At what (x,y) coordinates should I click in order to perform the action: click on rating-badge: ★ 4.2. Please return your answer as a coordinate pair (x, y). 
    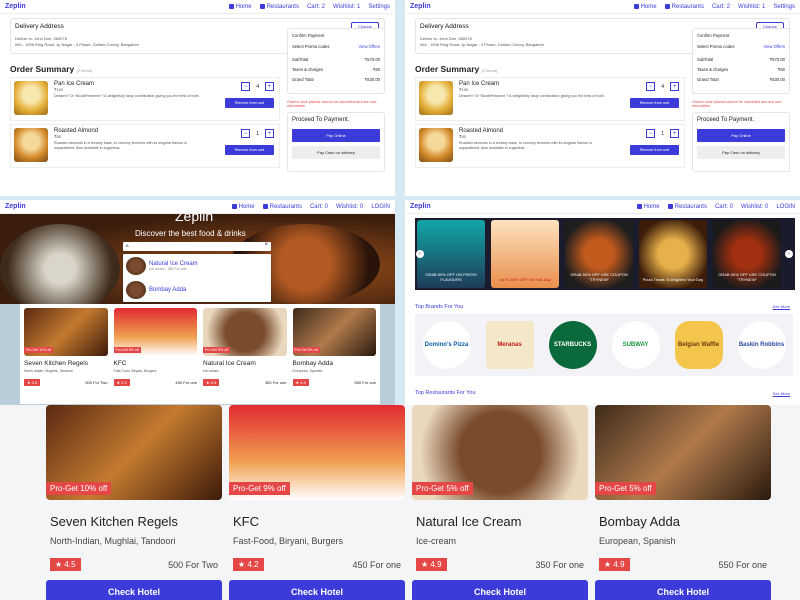
    Looking at the image, I should click on (248, 564).